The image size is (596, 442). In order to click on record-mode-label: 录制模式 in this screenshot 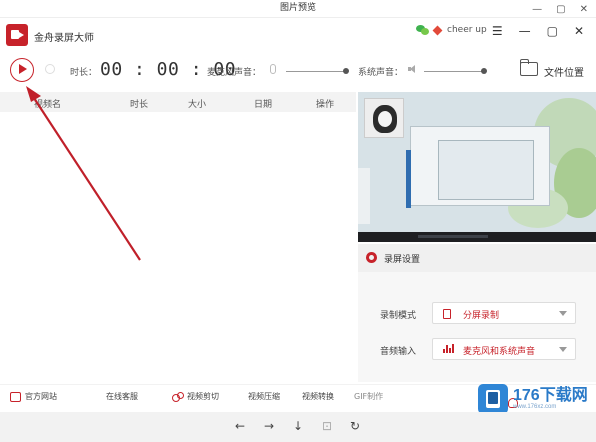, I will do `click(398, 316)`.